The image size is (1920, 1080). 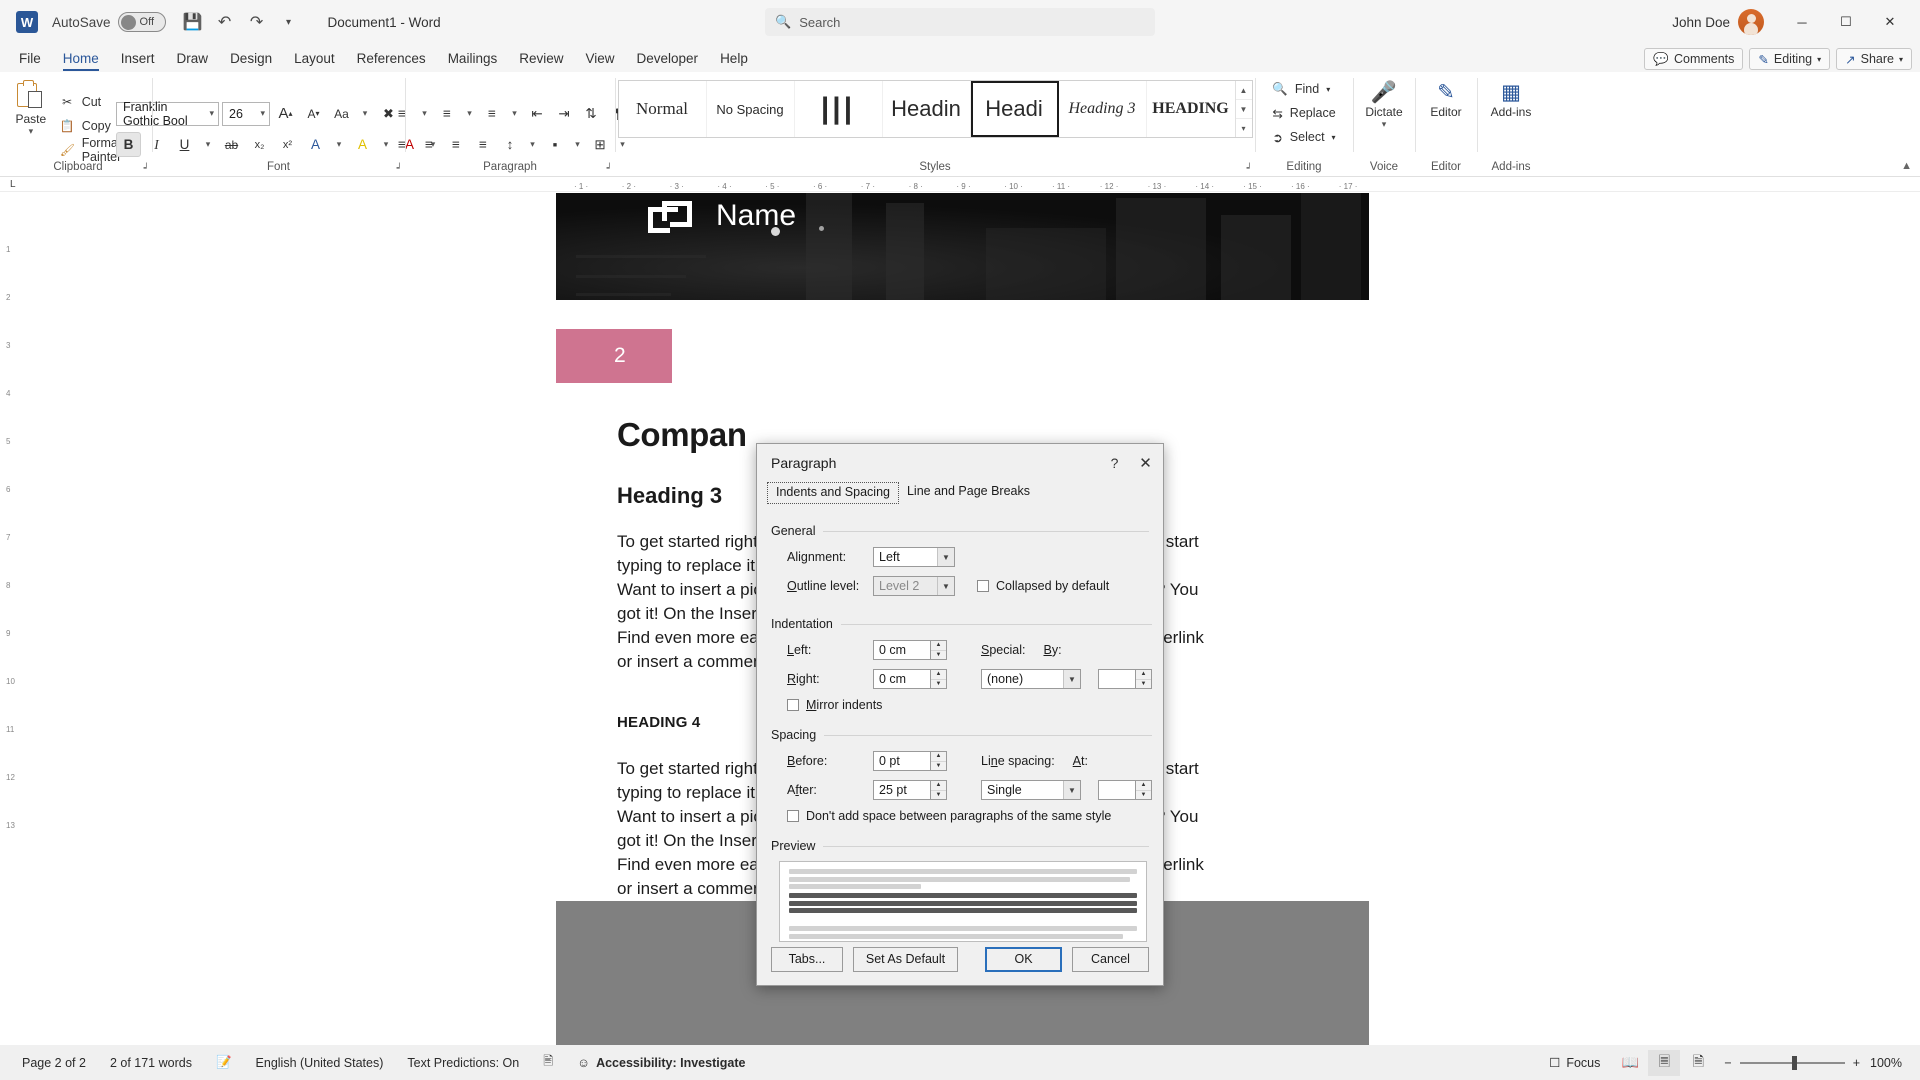 What do you see at coordinates (969, 705) in the screenshot?
I see `mirror-indents-checkbox: Mirror indents` at bounding box center [969, 705].